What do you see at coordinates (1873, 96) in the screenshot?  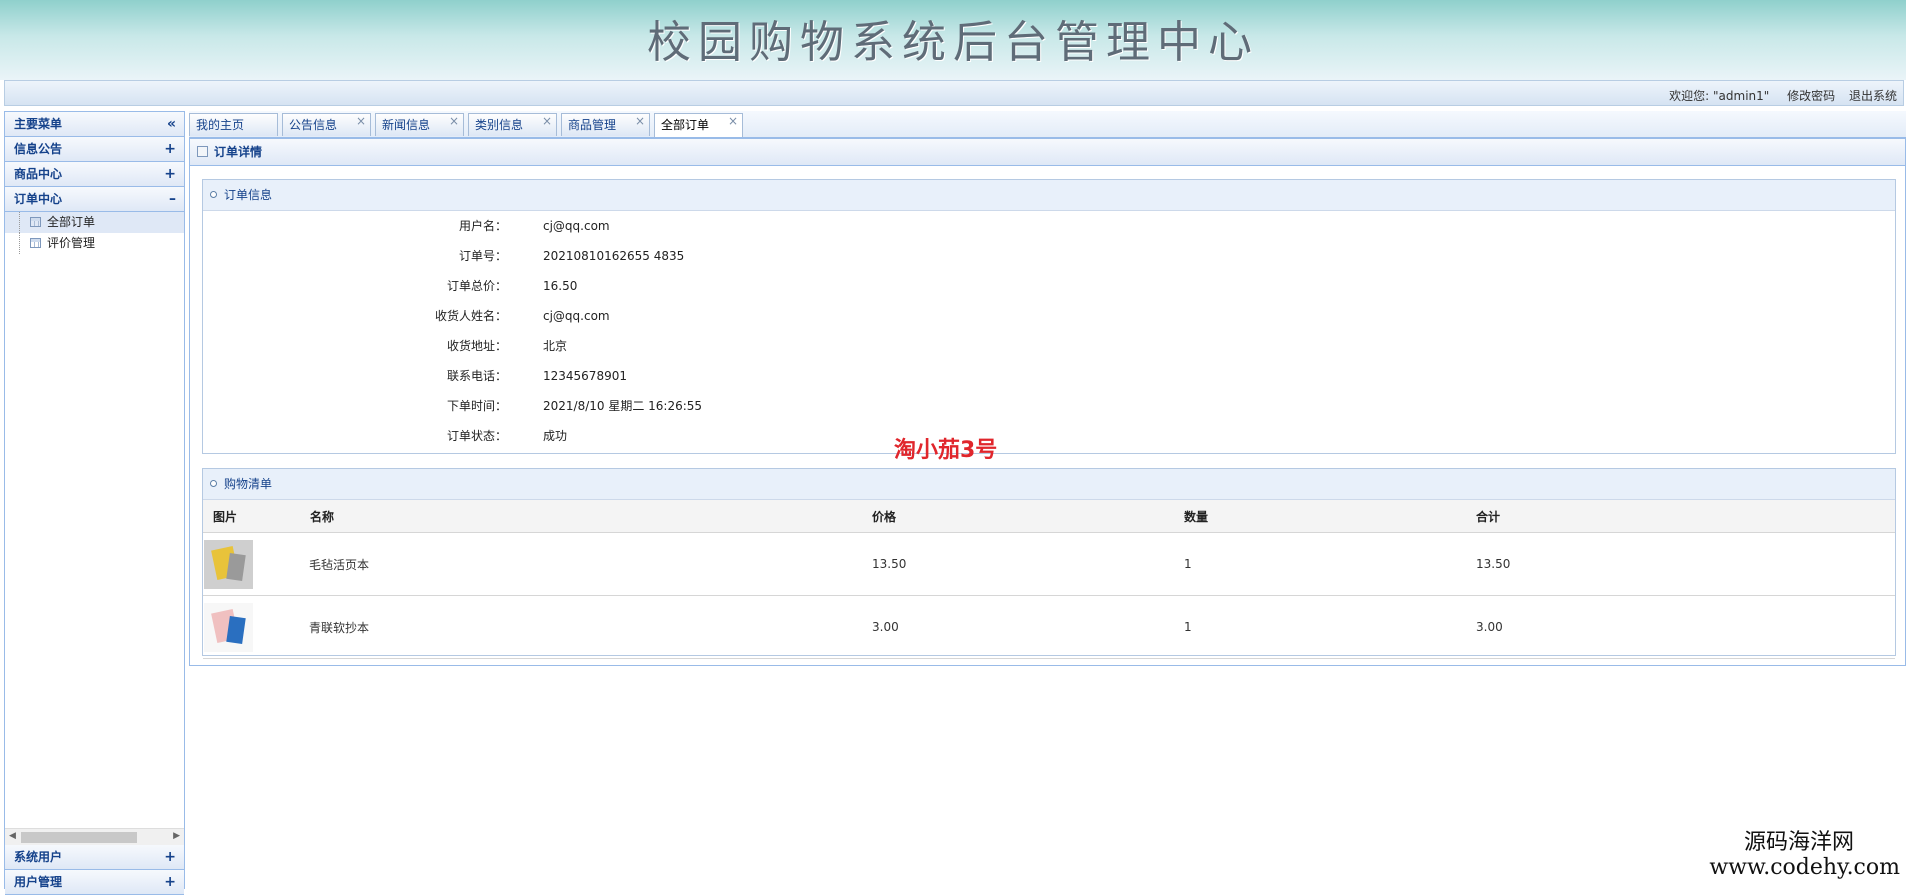 I see `logout-link: 退出系统` at bounding box center [1873, 96].